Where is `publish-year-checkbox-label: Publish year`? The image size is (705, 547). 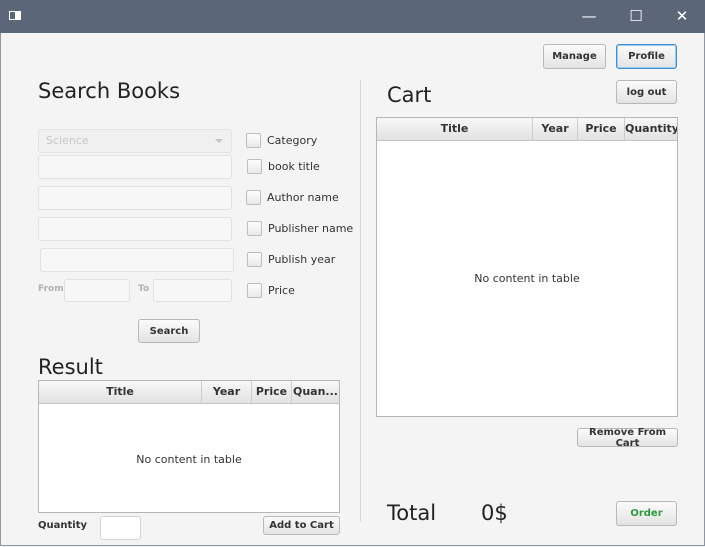 publish-year-checkbox-label: Publish year is located at coordinates (302, 259).